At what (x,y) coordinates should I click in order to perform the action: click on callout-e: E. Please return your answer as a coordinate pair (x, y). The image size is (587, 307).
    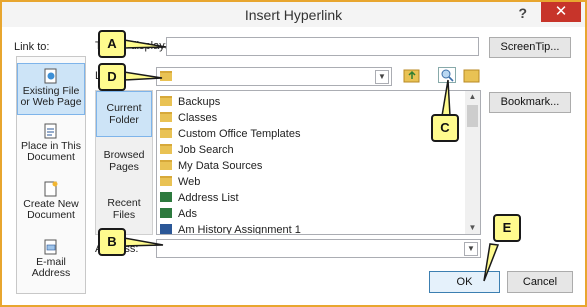
    Looking at the image, I should click on (507, 228).